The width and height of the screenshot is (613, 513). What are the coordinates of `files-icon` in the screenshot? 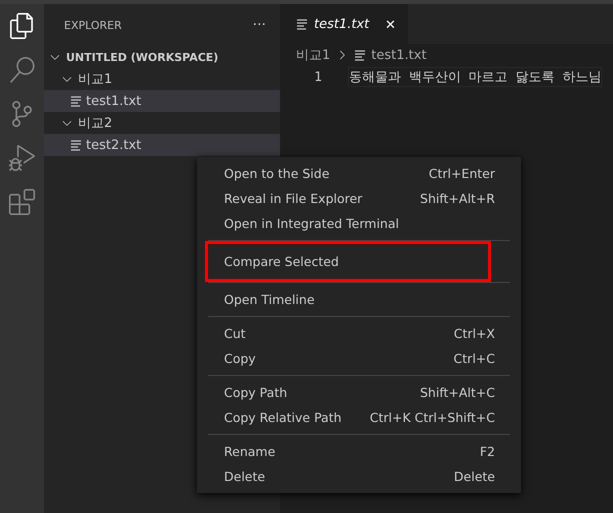 It's located at (22, 26).